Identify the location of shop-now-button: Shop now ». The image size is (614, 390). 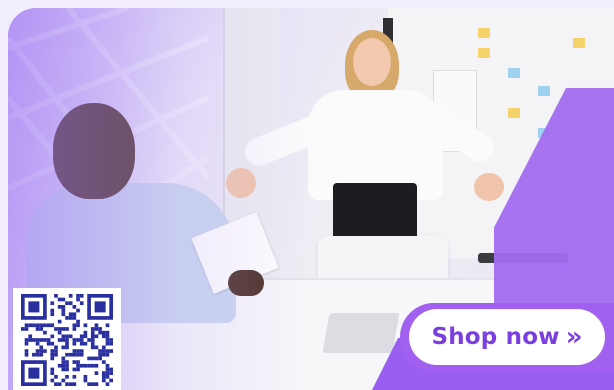
(507, 337).